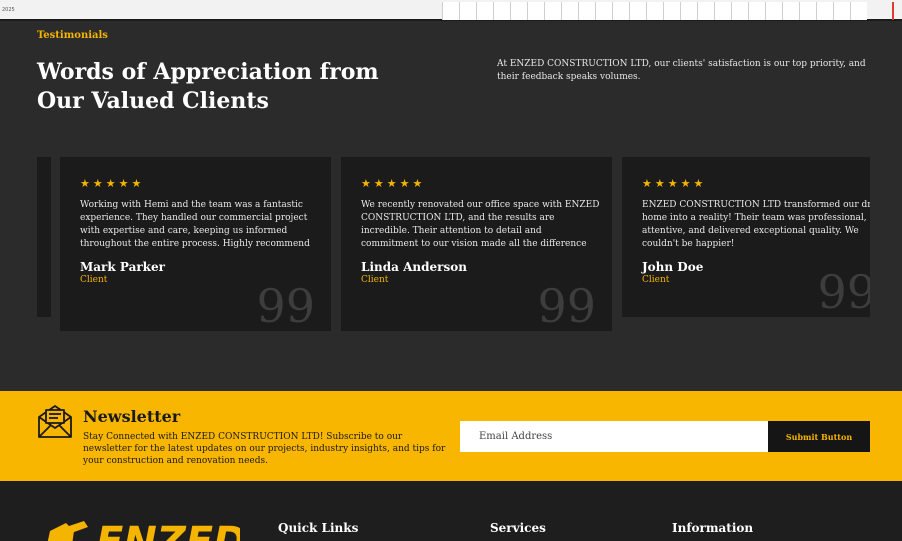 This screenshot has height=541, width=902. What do you see at coordinates (168, 530) in the screenshot?
I see `logo-text: ENZED` at bounding box center [168, 530].